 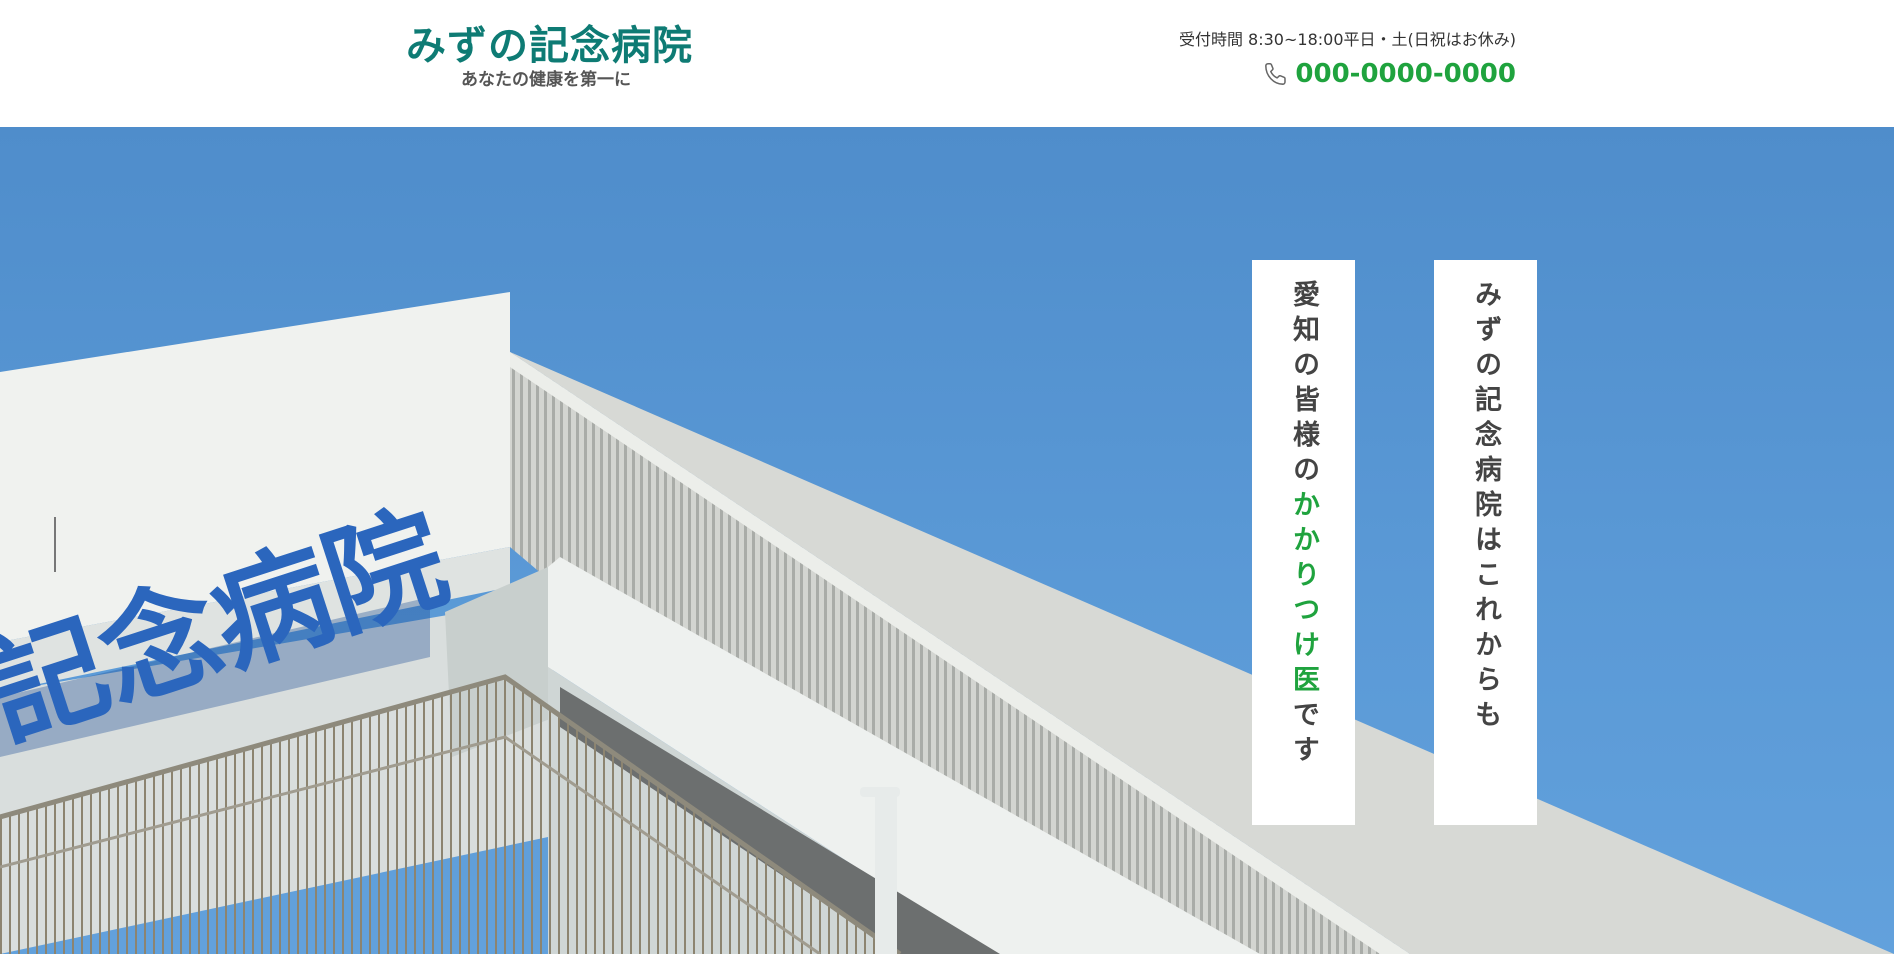 What do you see at coordinates (549, 46) in the screenshot?
I see `logo-title: みずの記念病院` at bounding box center [549, 46].